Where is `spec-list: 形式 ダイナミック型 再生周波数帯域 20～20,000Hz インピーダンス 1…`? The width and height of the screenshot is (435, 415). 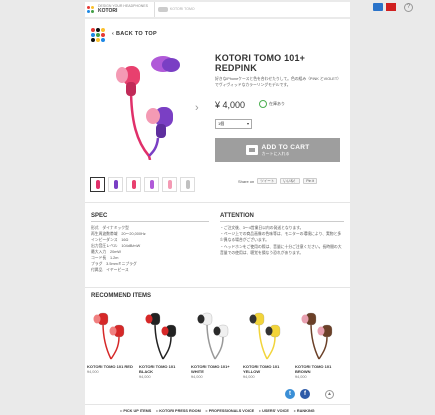 spec-list: 形式 ダイナミック型 再生周波数帯域 20～20,000Hz インピーダンス 1… is located at coordinates (150, 249).